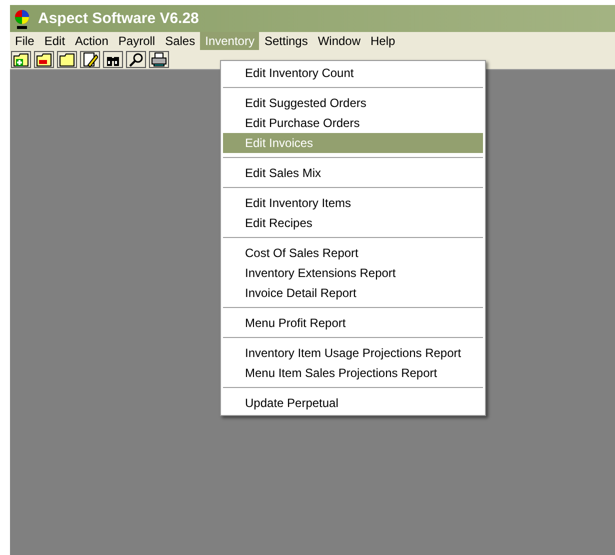 Image resolution: width=615 pixels, height=555 pixels. Describe the element at coordinates (339, 41) in the screenshot. I see `menu-item: Window` at that location.